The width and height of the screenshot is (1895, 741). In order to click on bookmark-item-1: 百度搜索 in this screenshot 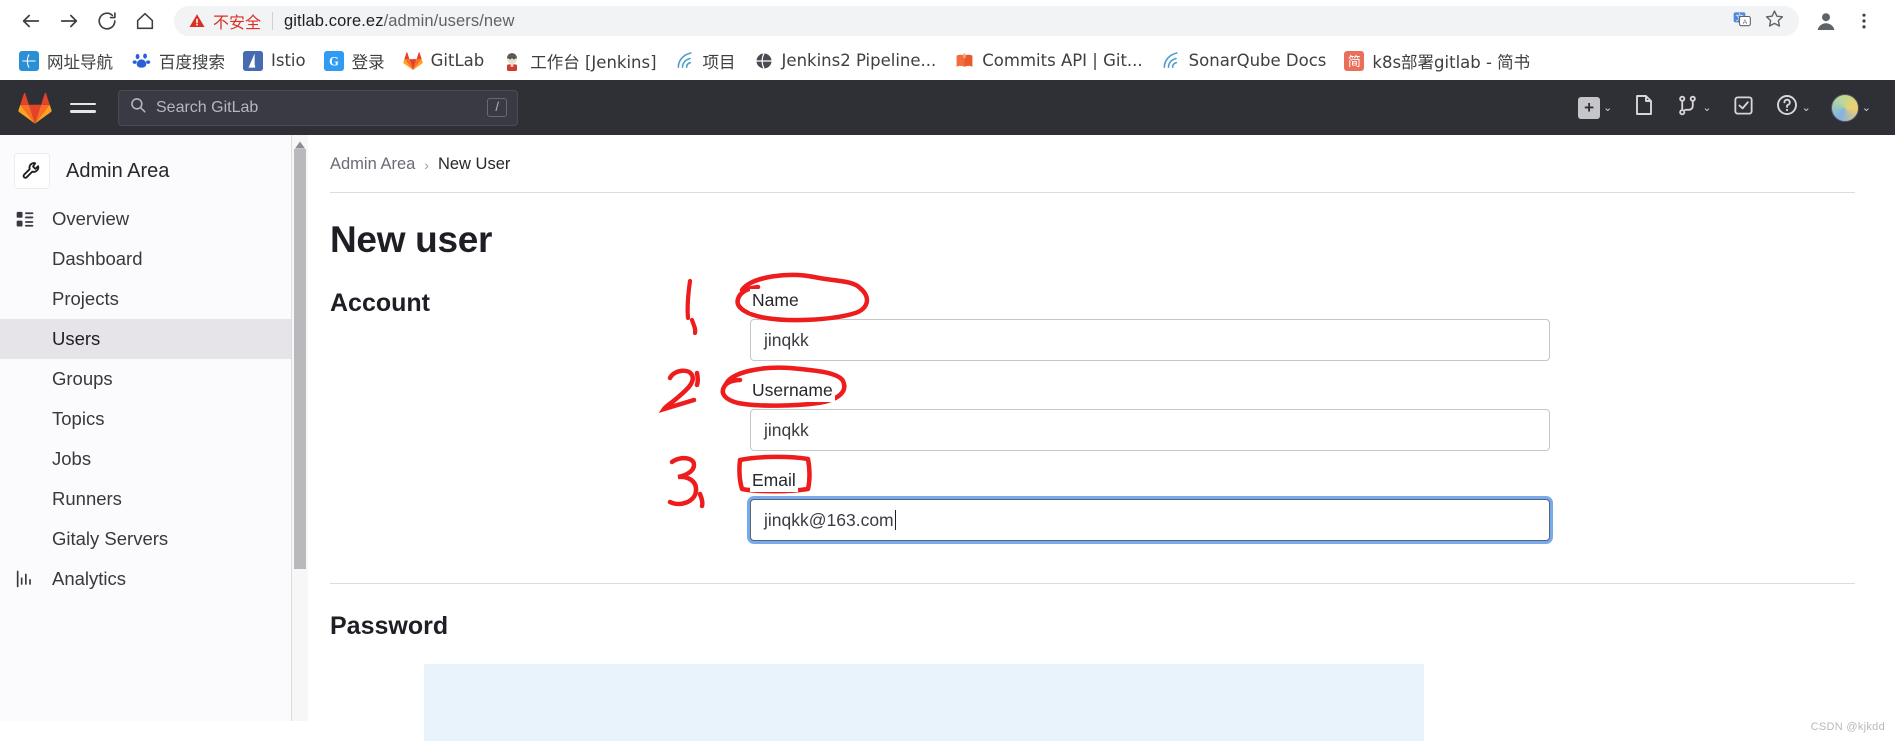, I will do `click(178, 61)`.